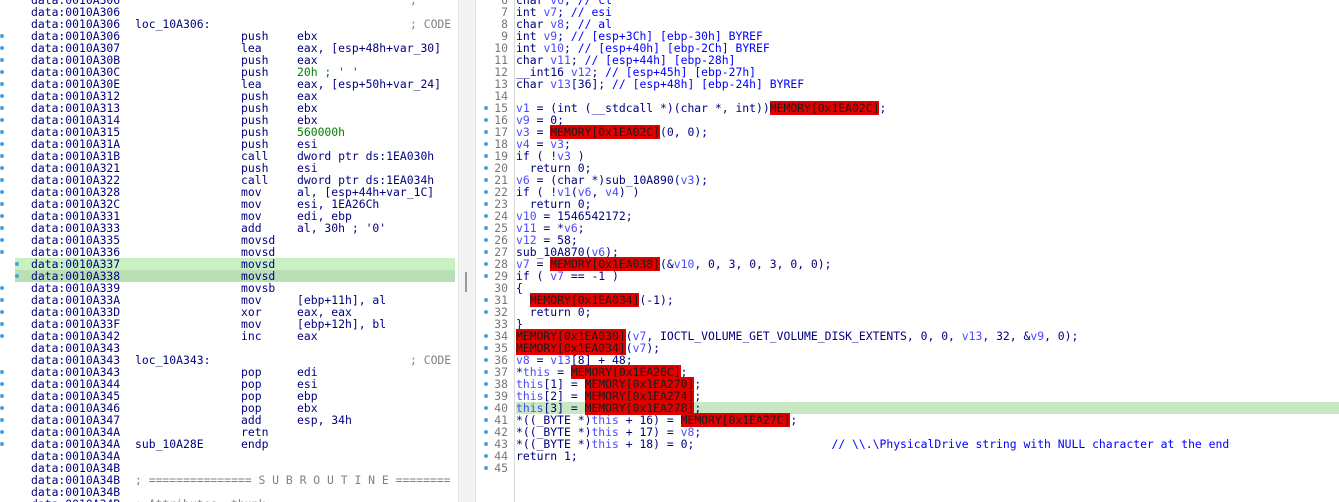  What do you see at coordinates (251, 336) in the screenshot?
I see `asm-mnemonic: inc` at bounding box center [251, 336].